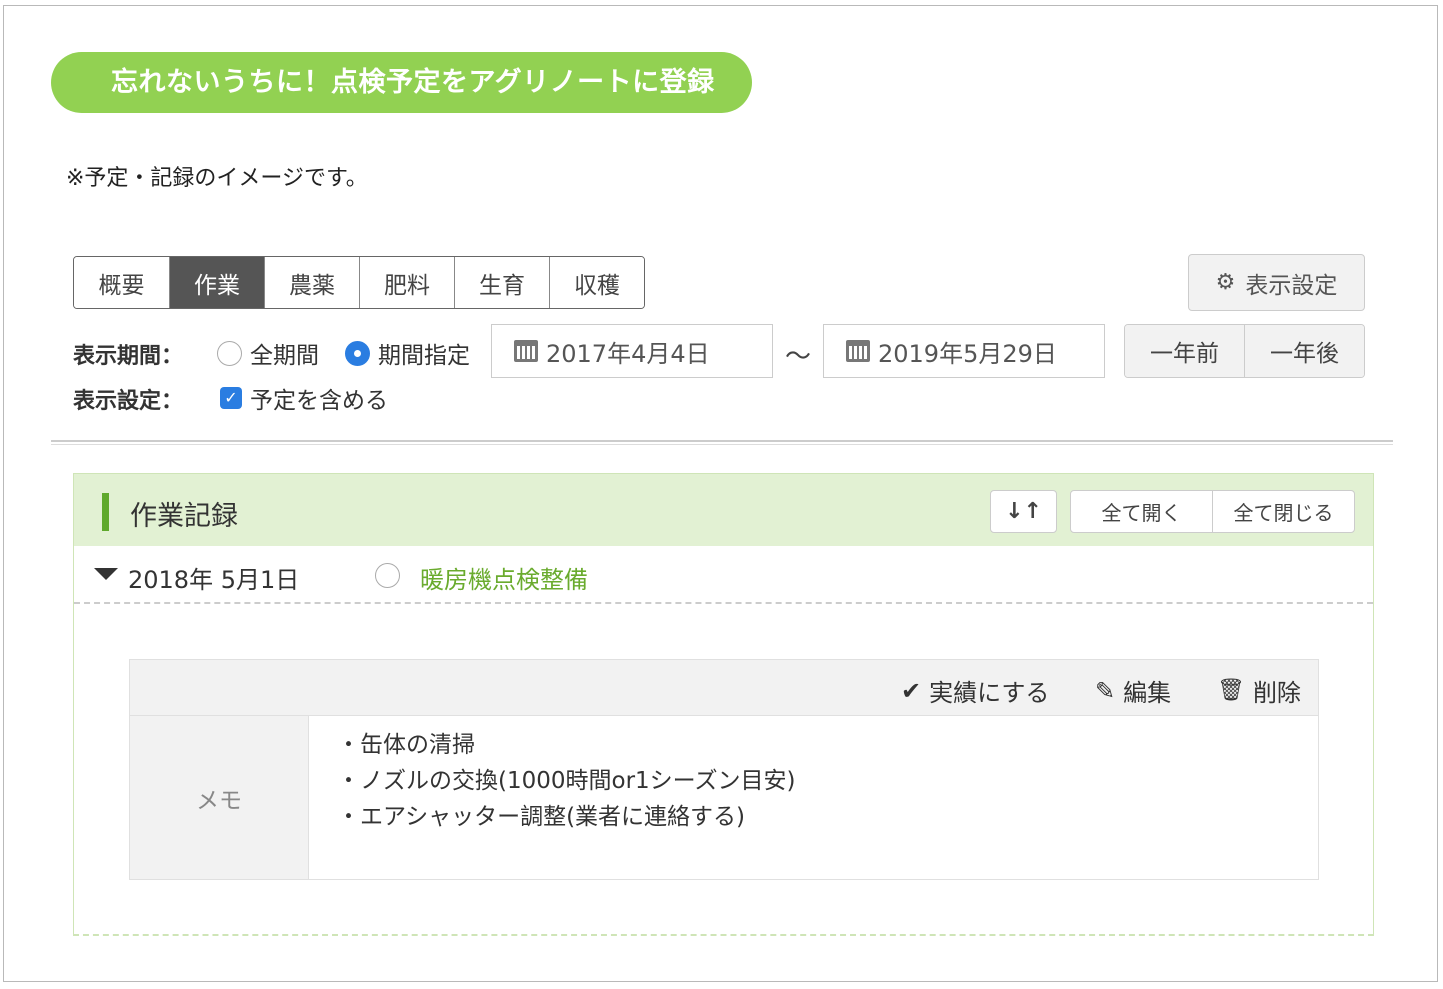  I want to click on period-all-option: 全期間, so click(268, 353).